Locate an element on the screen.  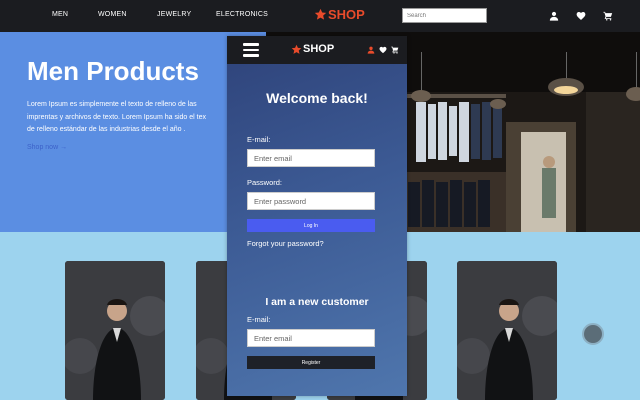
logo-text: SHOP is located at coordinates (346, 14).